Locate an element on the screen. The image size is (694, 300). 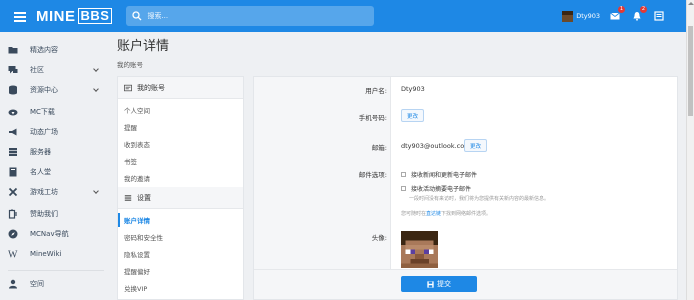
username-label: 用户名: is located at coordinates (376, 91).